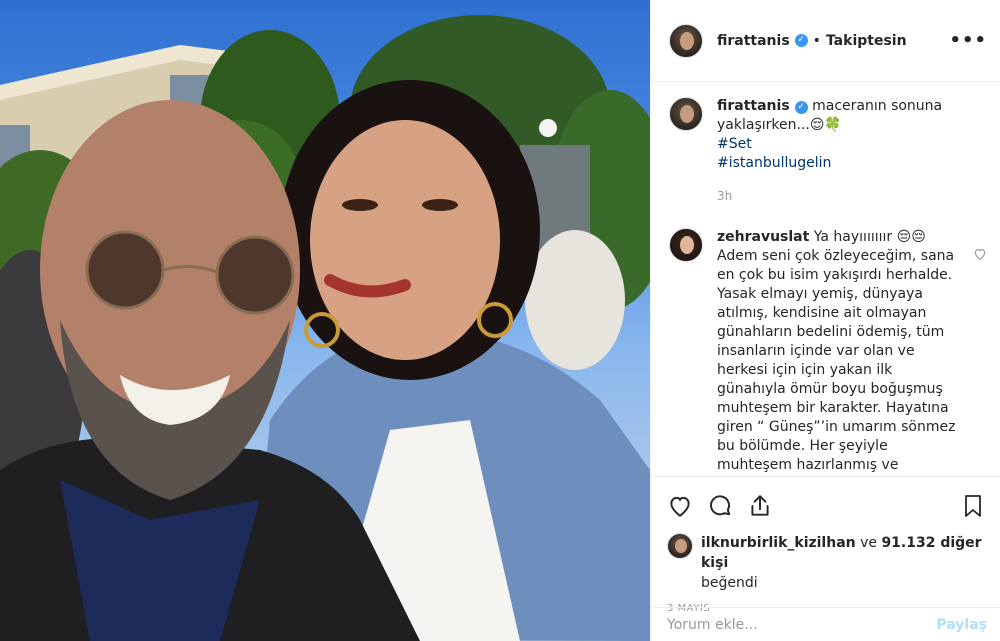 This screenshot has width=1000, height=641. What do you see at coordinates (763, 237) in the screenshot?
I see `comment-username: zehravuslat` at bounding box center [763, 237].